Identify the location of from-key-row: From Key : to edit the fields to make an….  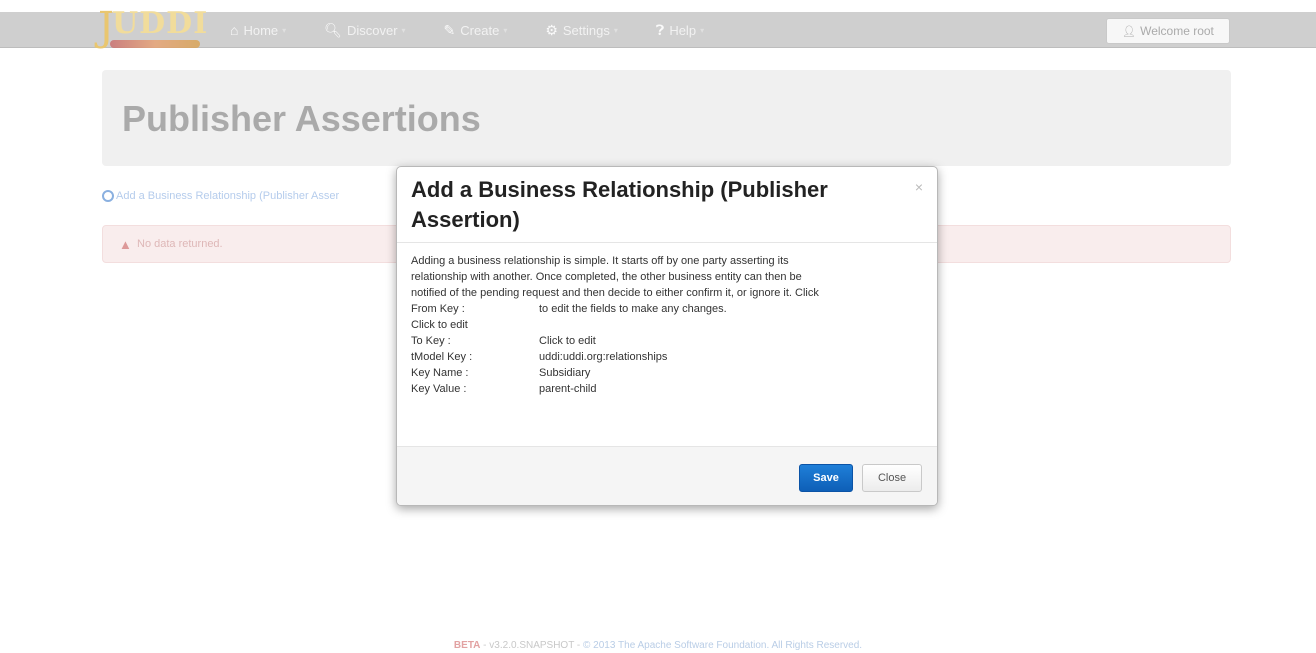
(669, 309).